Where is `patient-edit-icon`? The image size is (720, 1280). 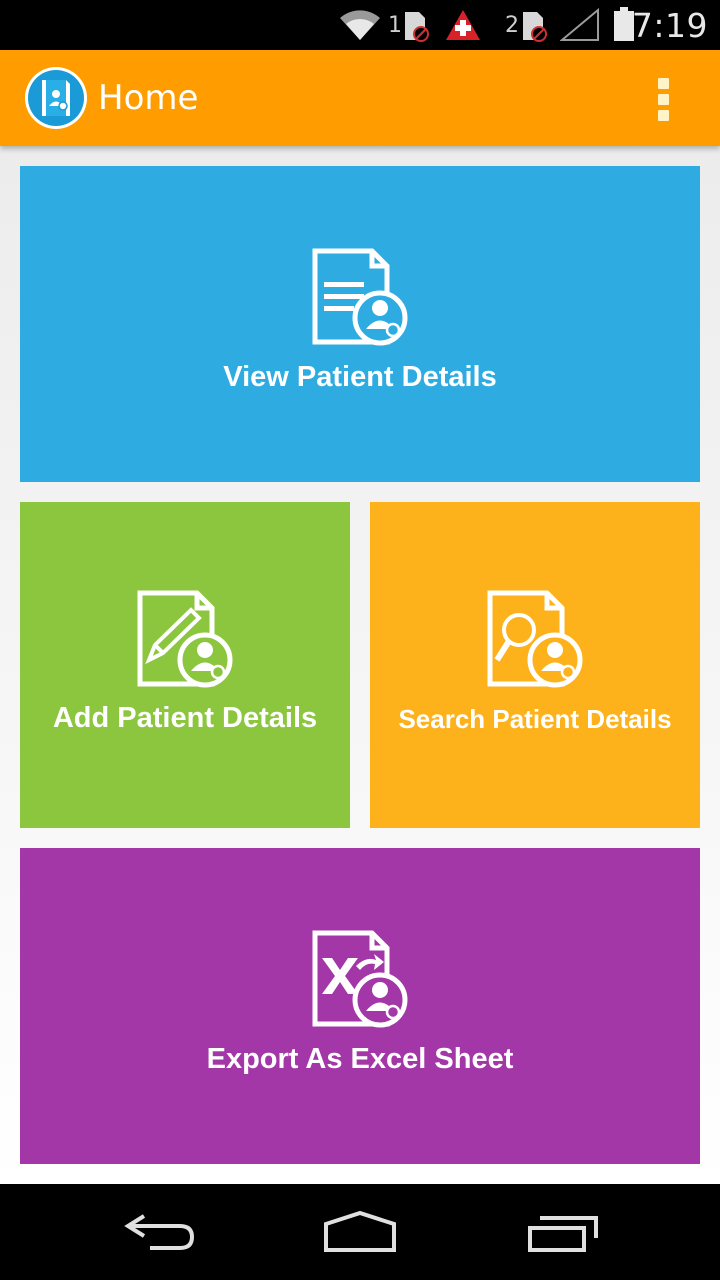 patient-edit-icon is located at coordinates (185, 639).